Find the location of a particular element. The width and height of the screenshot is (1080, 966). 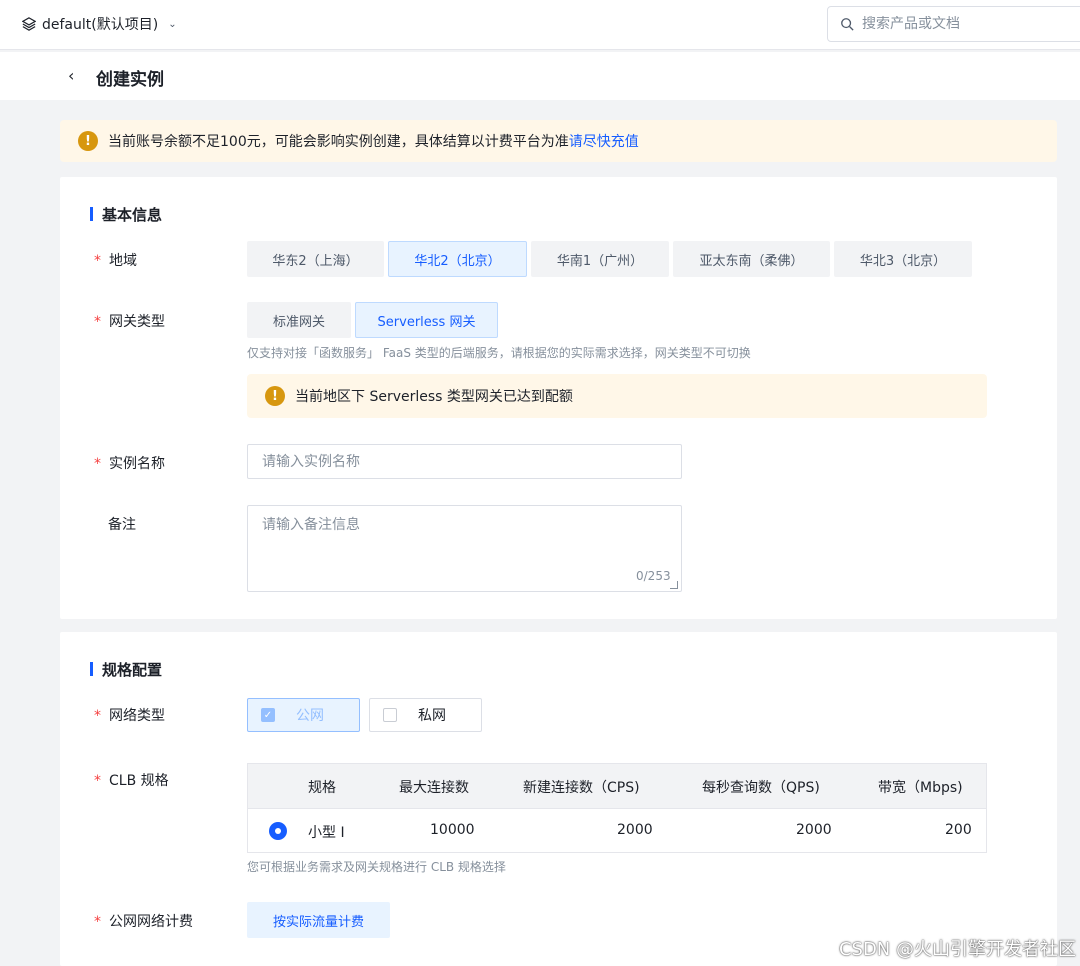

page-title: 创建实例 is located at coordinates (130, 80).